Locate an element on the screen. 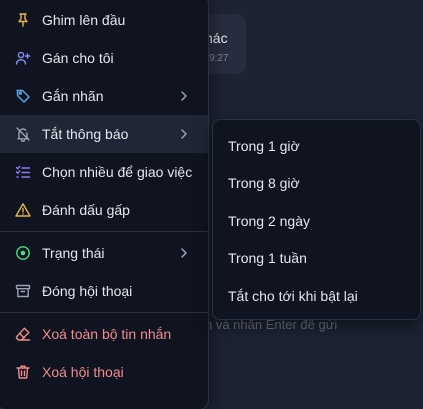 Image resolution: width=423 pixels, height=409 pixels. menu-item-label: Đóng hội thoại is located at coordinates (87, 291).